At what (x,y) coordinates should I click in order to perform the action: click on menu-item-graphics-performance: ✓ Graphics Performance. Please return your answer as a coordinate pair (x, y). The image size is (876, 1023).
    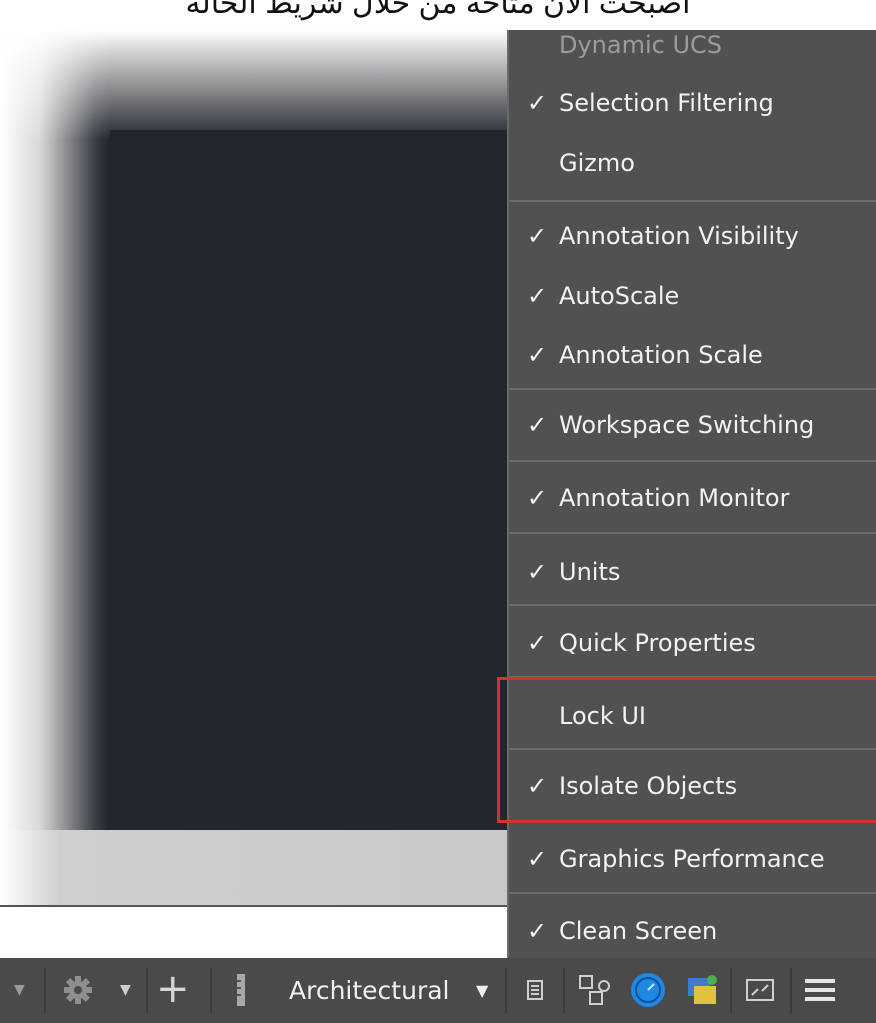
    Looking at the image, I should click on (692, 859).